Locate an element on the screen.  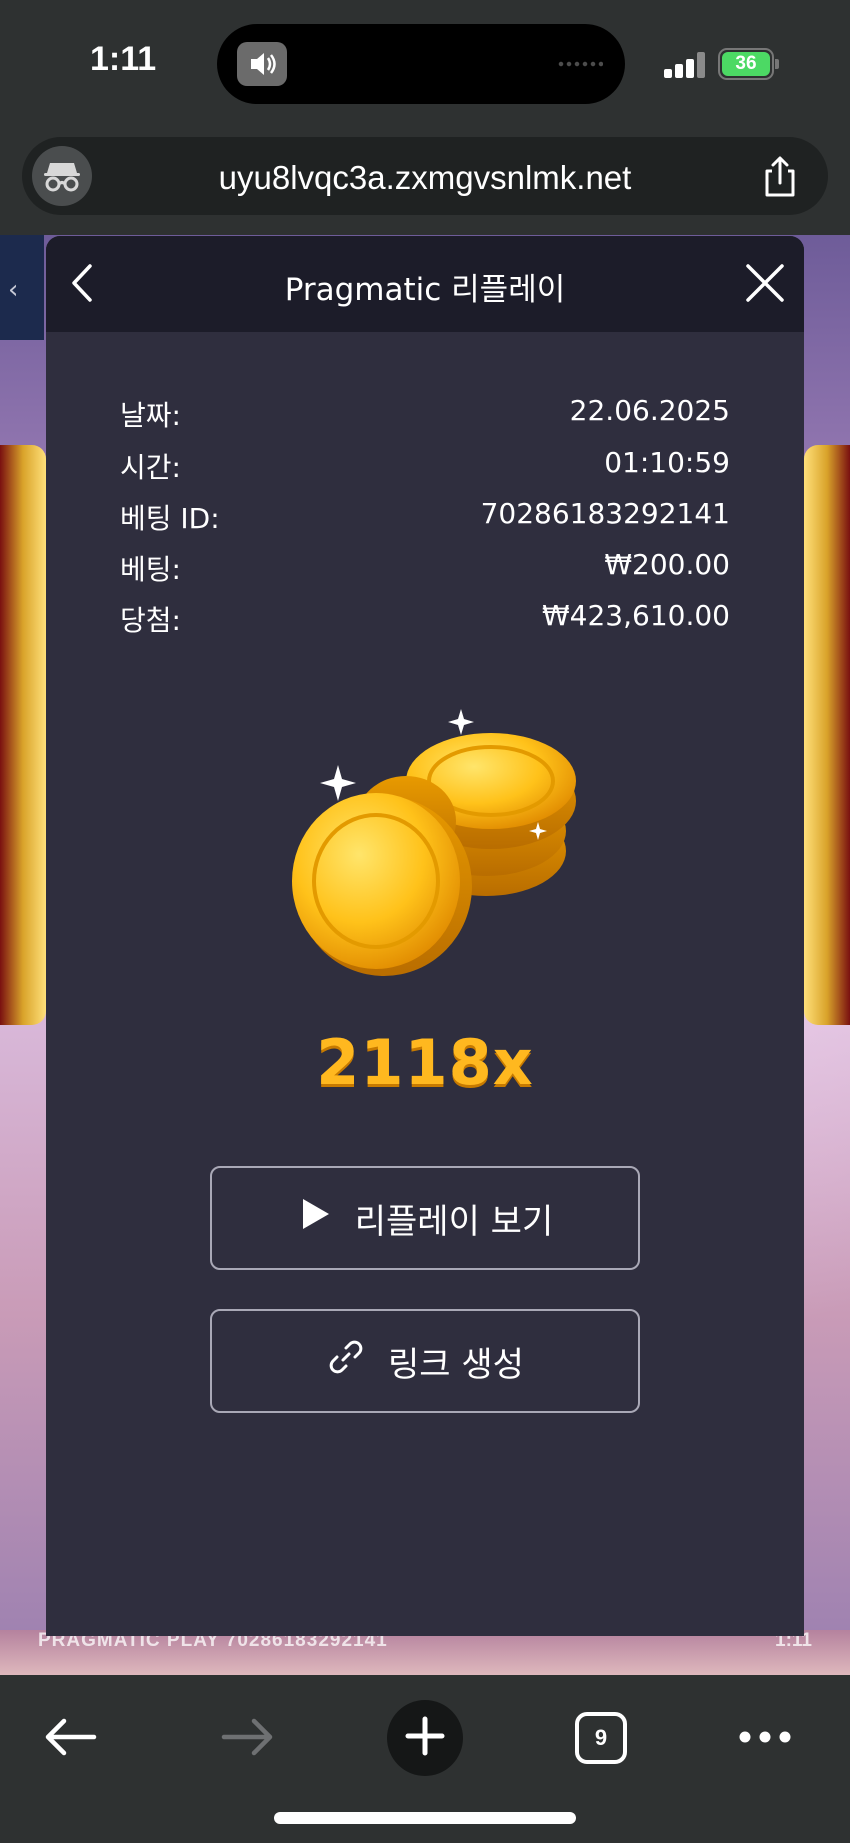
coins-icon is located at coordinates (441, 841).